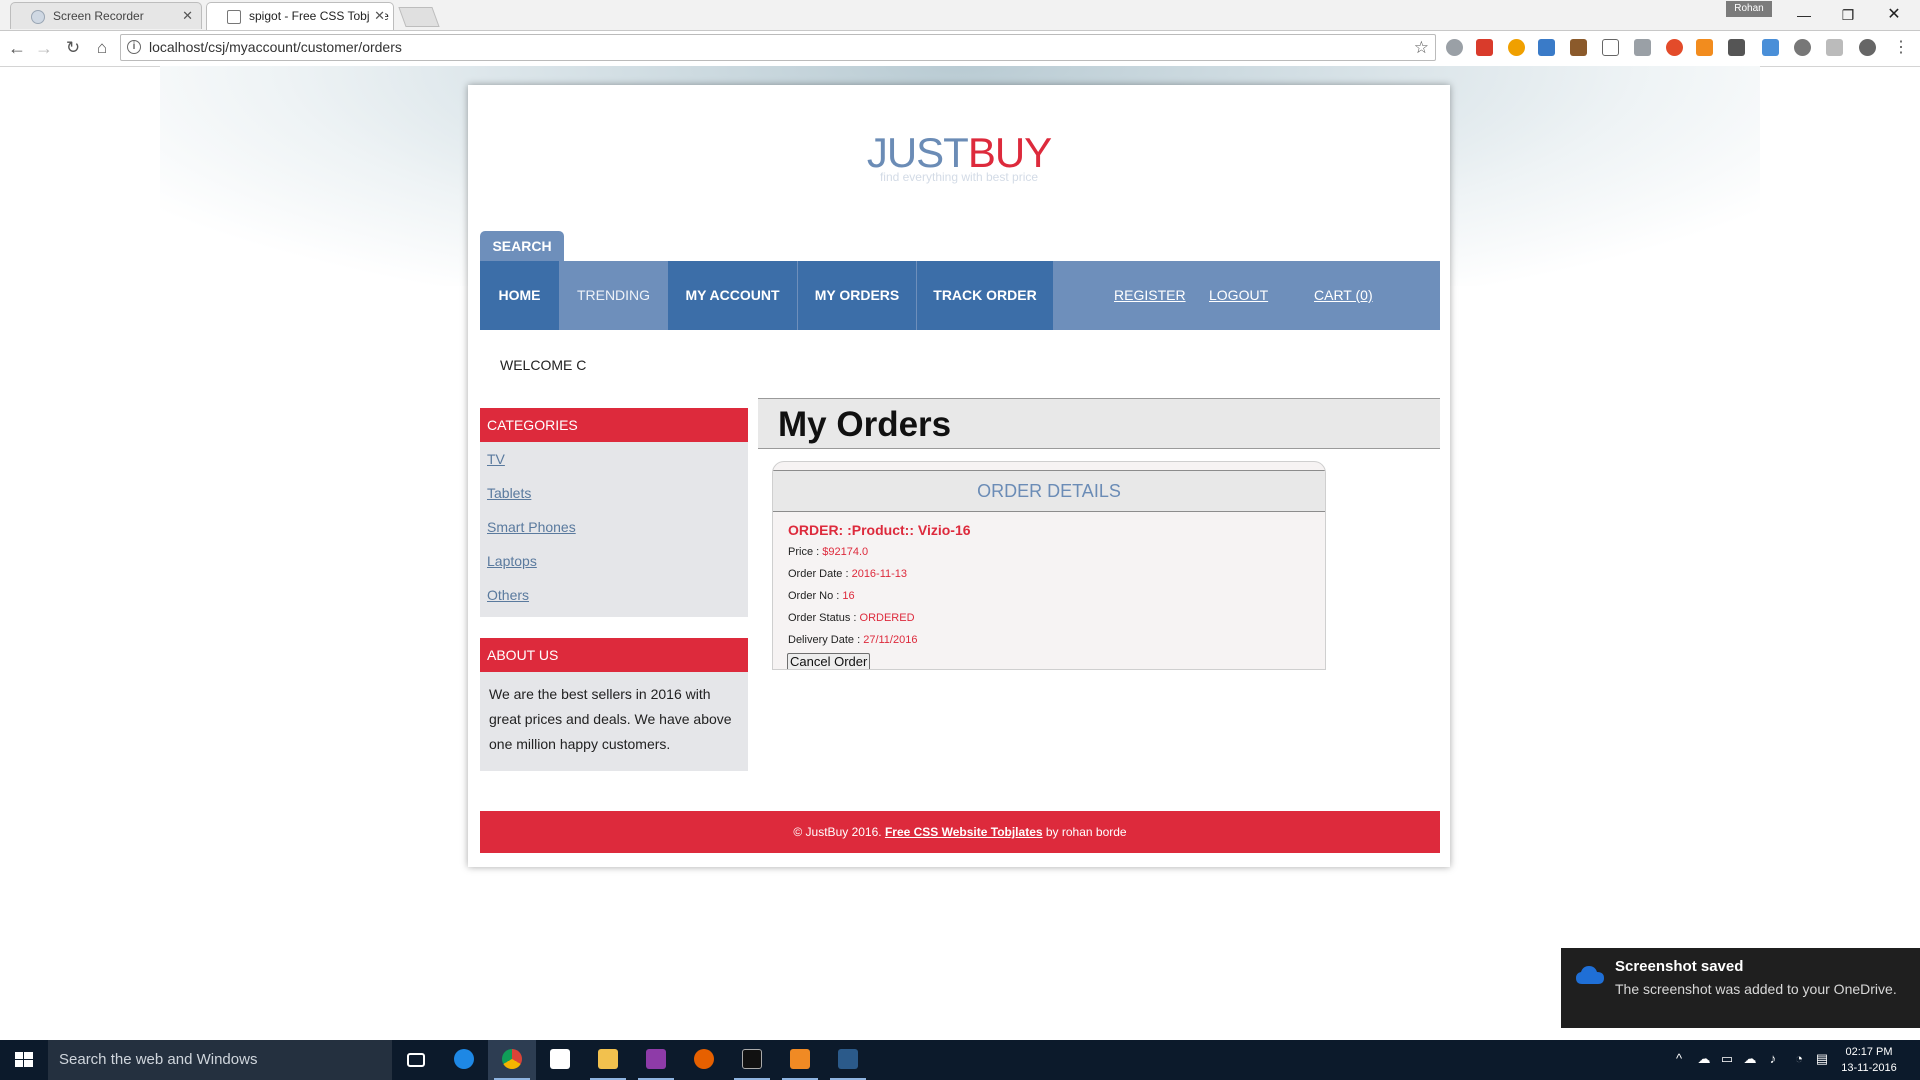 The height and width of the screenshot is (1080, 1920). What do you see at coordinates (1901, 48) in the screenshot?
I see `menu-icon: ⋮` at bounding box center [1901, 48].